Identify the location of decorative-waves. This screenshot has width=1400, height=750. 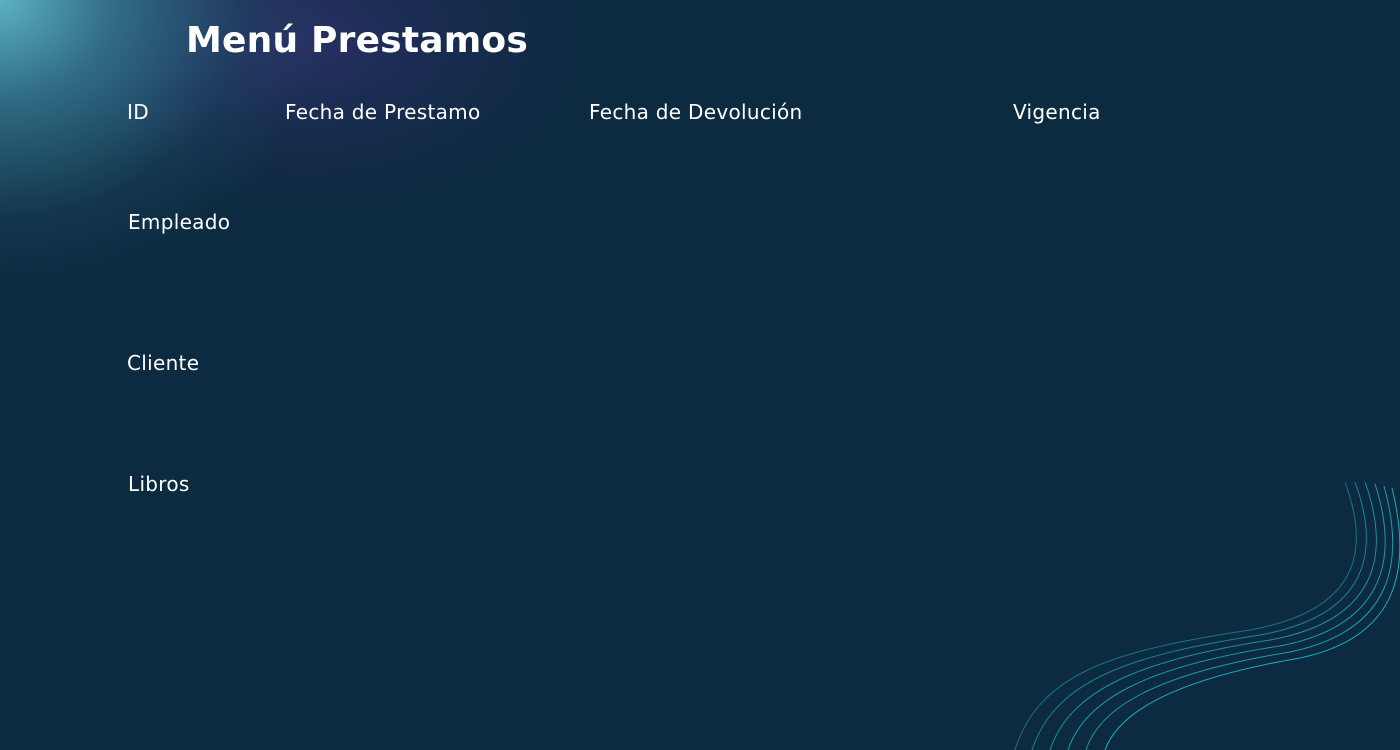
(1207, 615).